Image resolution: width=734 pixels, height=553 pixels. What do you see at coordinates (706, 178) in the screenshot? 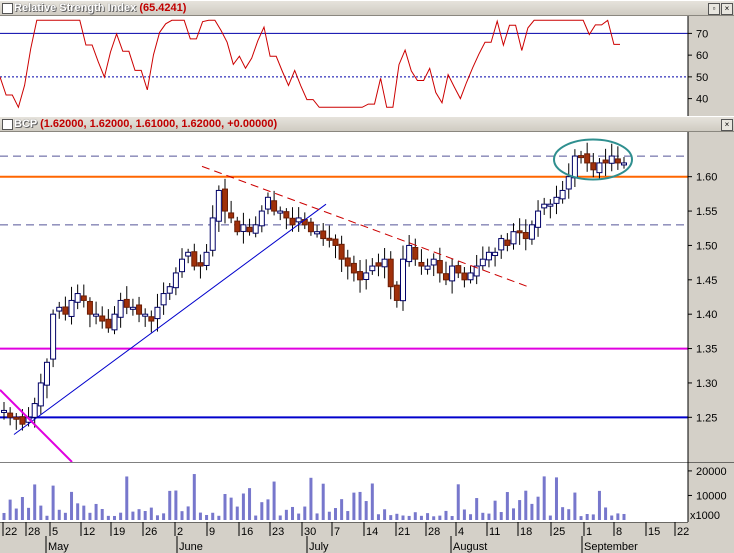
I see `price-tick-label: 1.60` at bounding box center [706, 178].